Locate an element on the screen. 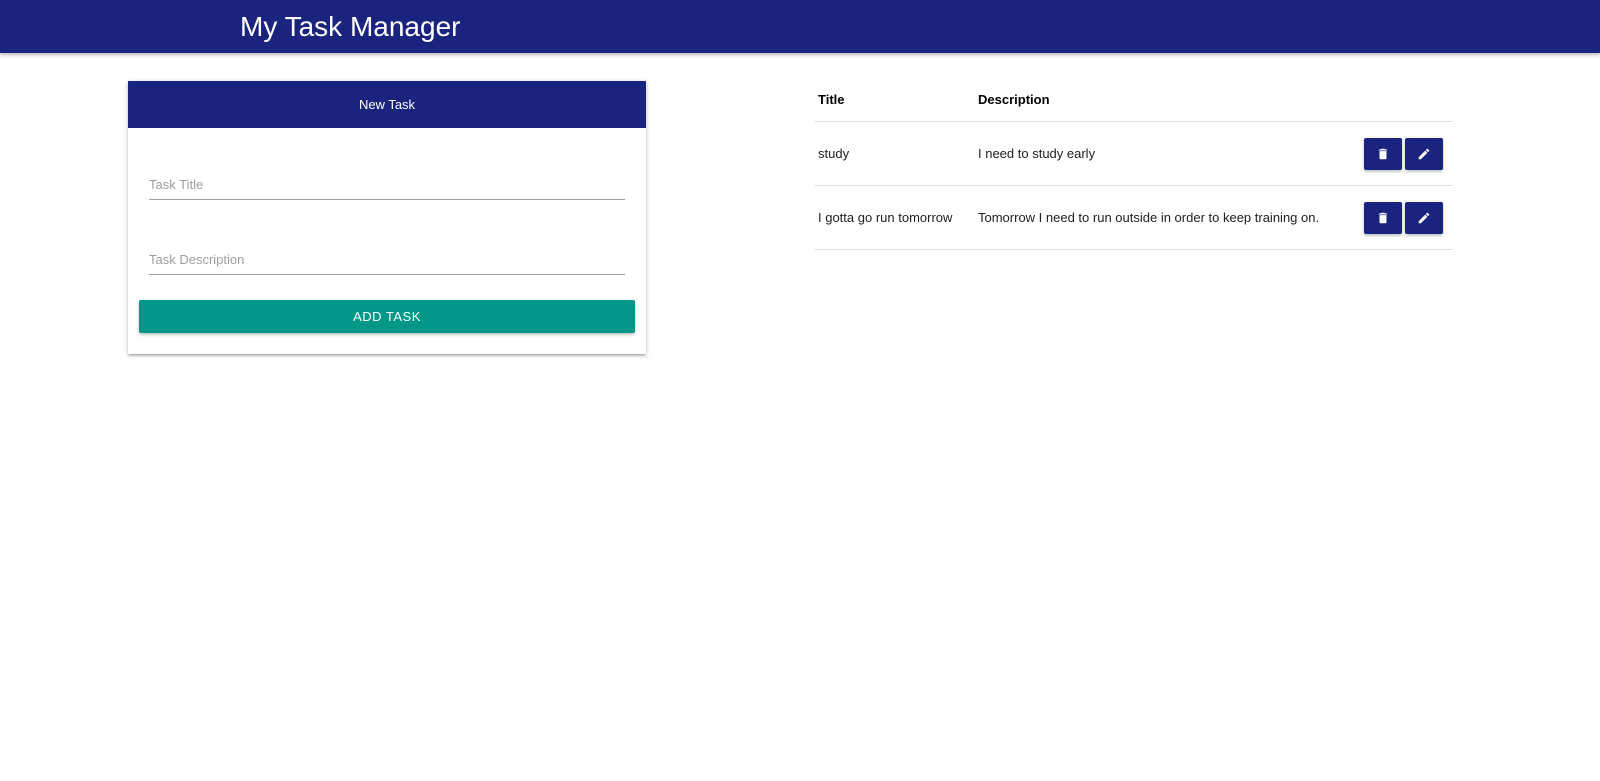  app-title: My Task Manager is located at coordinates (350, 27).